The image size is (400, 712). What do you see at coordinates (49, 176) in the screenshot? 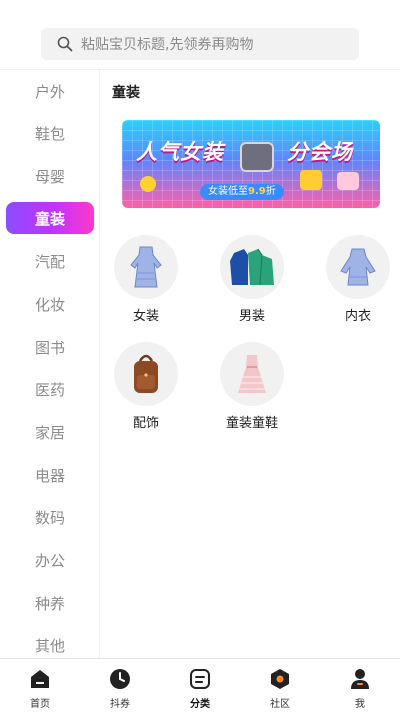
I see `sidebar-item-maternity: 母婴` at bounding box center [49, 176].